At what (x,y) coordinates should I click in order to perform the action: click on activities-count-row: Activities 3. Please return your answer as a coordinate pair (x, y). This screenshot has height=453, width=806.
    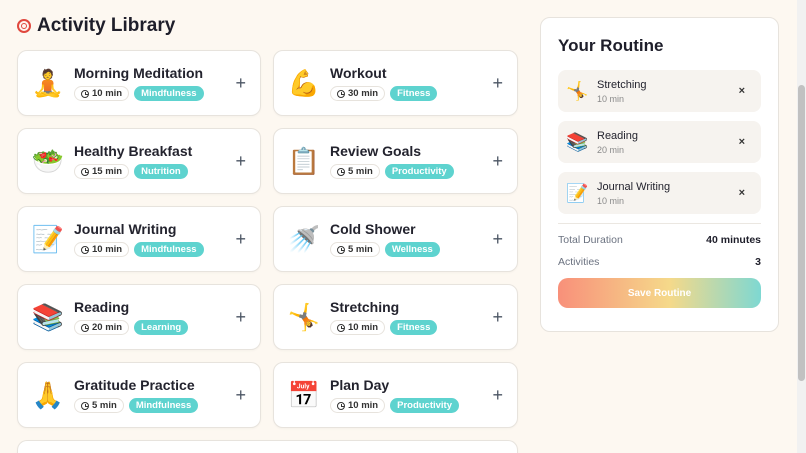
    Looking at the image, I should click on (659, 262).